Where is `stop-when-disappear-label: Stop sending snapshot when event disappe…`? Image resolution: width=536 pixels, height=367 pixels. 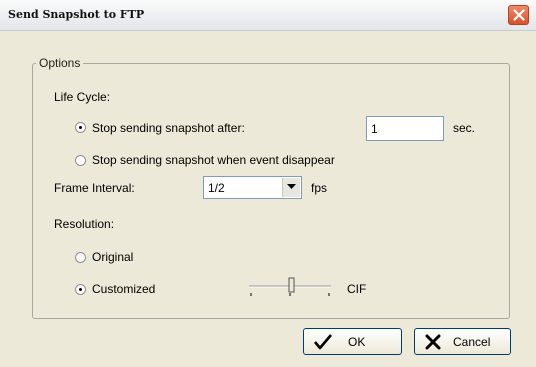 stop-when-disappear-label: Stop sending snapshot when event disappe… is located at coordinates (213, 160).